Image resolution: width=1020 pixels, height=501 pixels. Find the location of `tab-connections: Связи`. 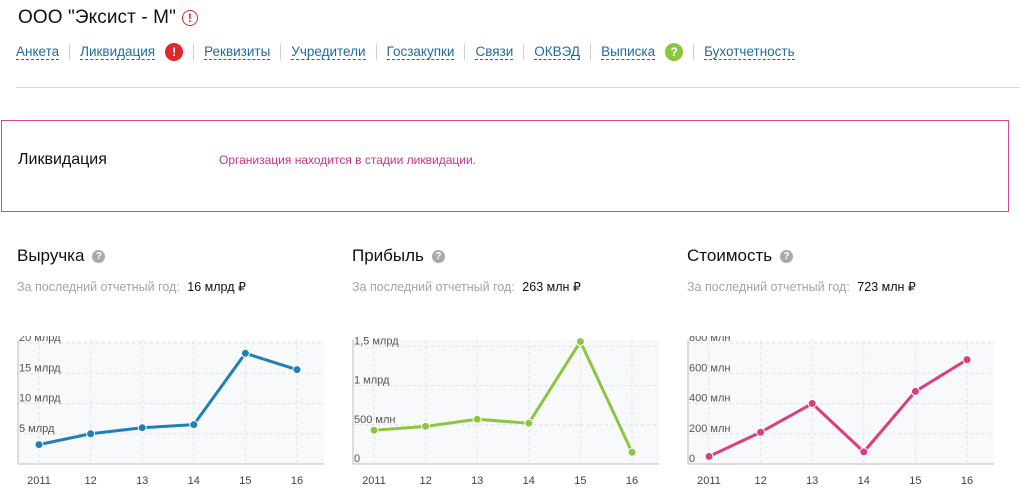

tab-connections: Связи is located at coordinates (494, 52).